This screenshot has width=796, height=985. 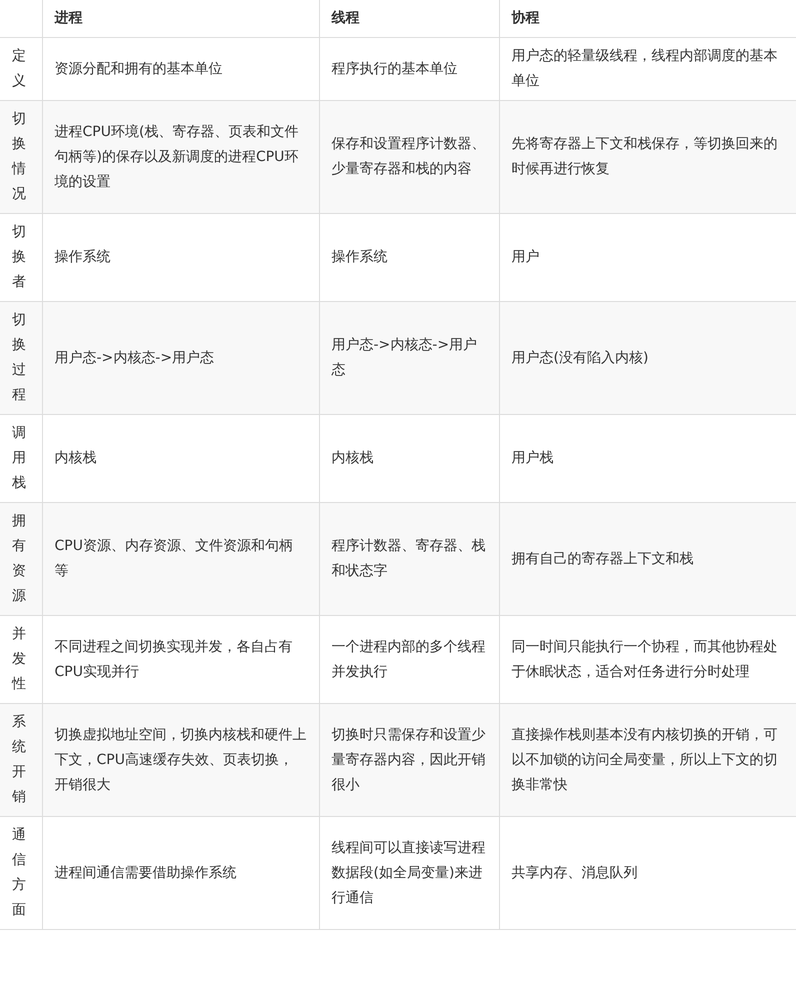 What do you see at coordinates (409, 659) in the screenshot?
I see `table-cell: 一个进程内部的多个线程并发执行` at bounding box center [409, 659].